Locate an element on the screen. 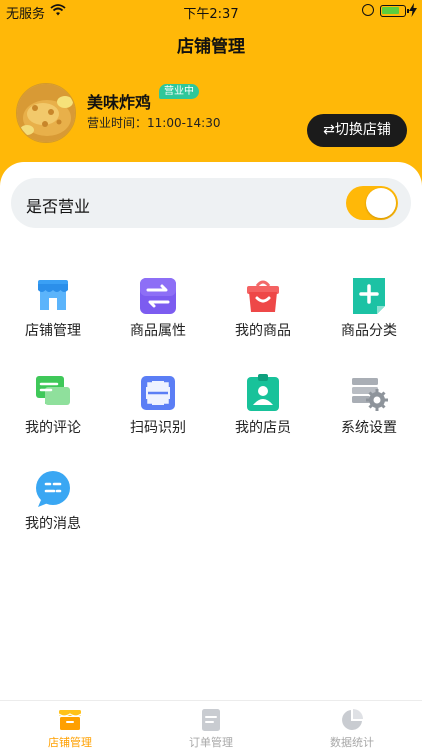 The width and height of the screenshot is (422, 750). status-badge: 营业中 is located at coordinates (179, 91).